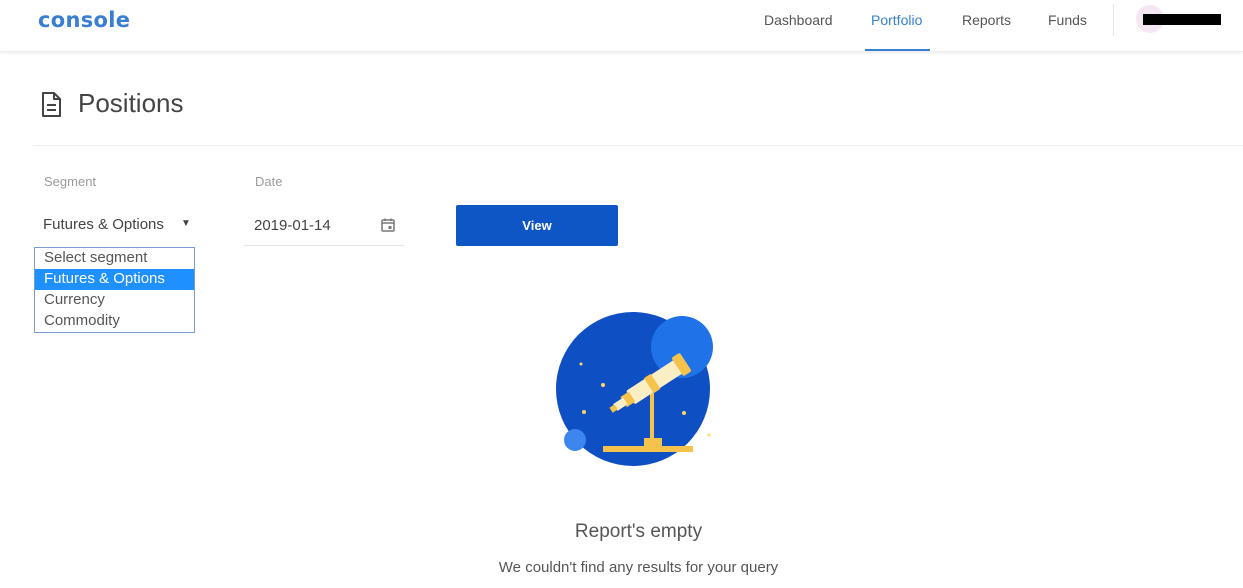 Image resolution: width=1243 pixels, height=588 pixels. I want to click on document-icon, so click(51, 104).